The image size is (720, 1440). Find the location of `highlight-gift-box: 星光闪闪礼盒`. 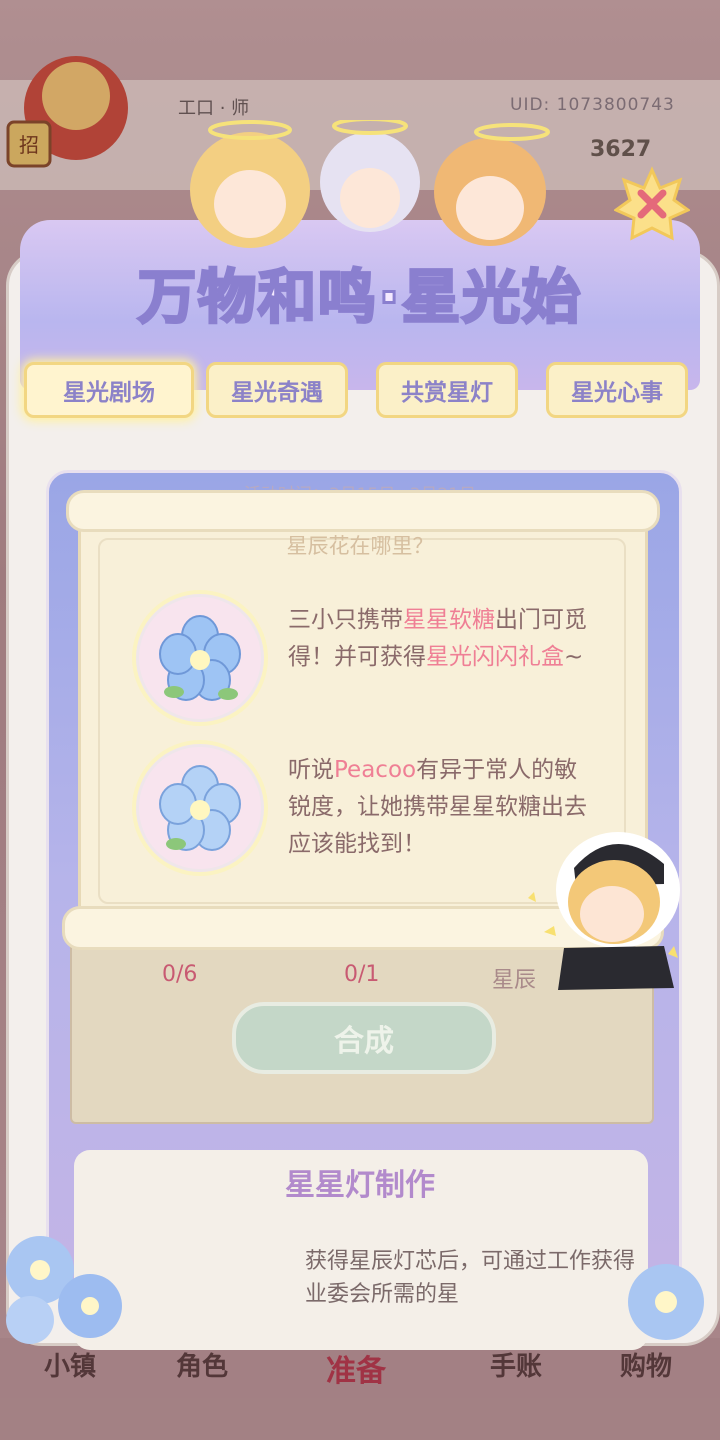

highlight-gift-box: 星光闪闪礼盒 is located at coordinates (495, 657).